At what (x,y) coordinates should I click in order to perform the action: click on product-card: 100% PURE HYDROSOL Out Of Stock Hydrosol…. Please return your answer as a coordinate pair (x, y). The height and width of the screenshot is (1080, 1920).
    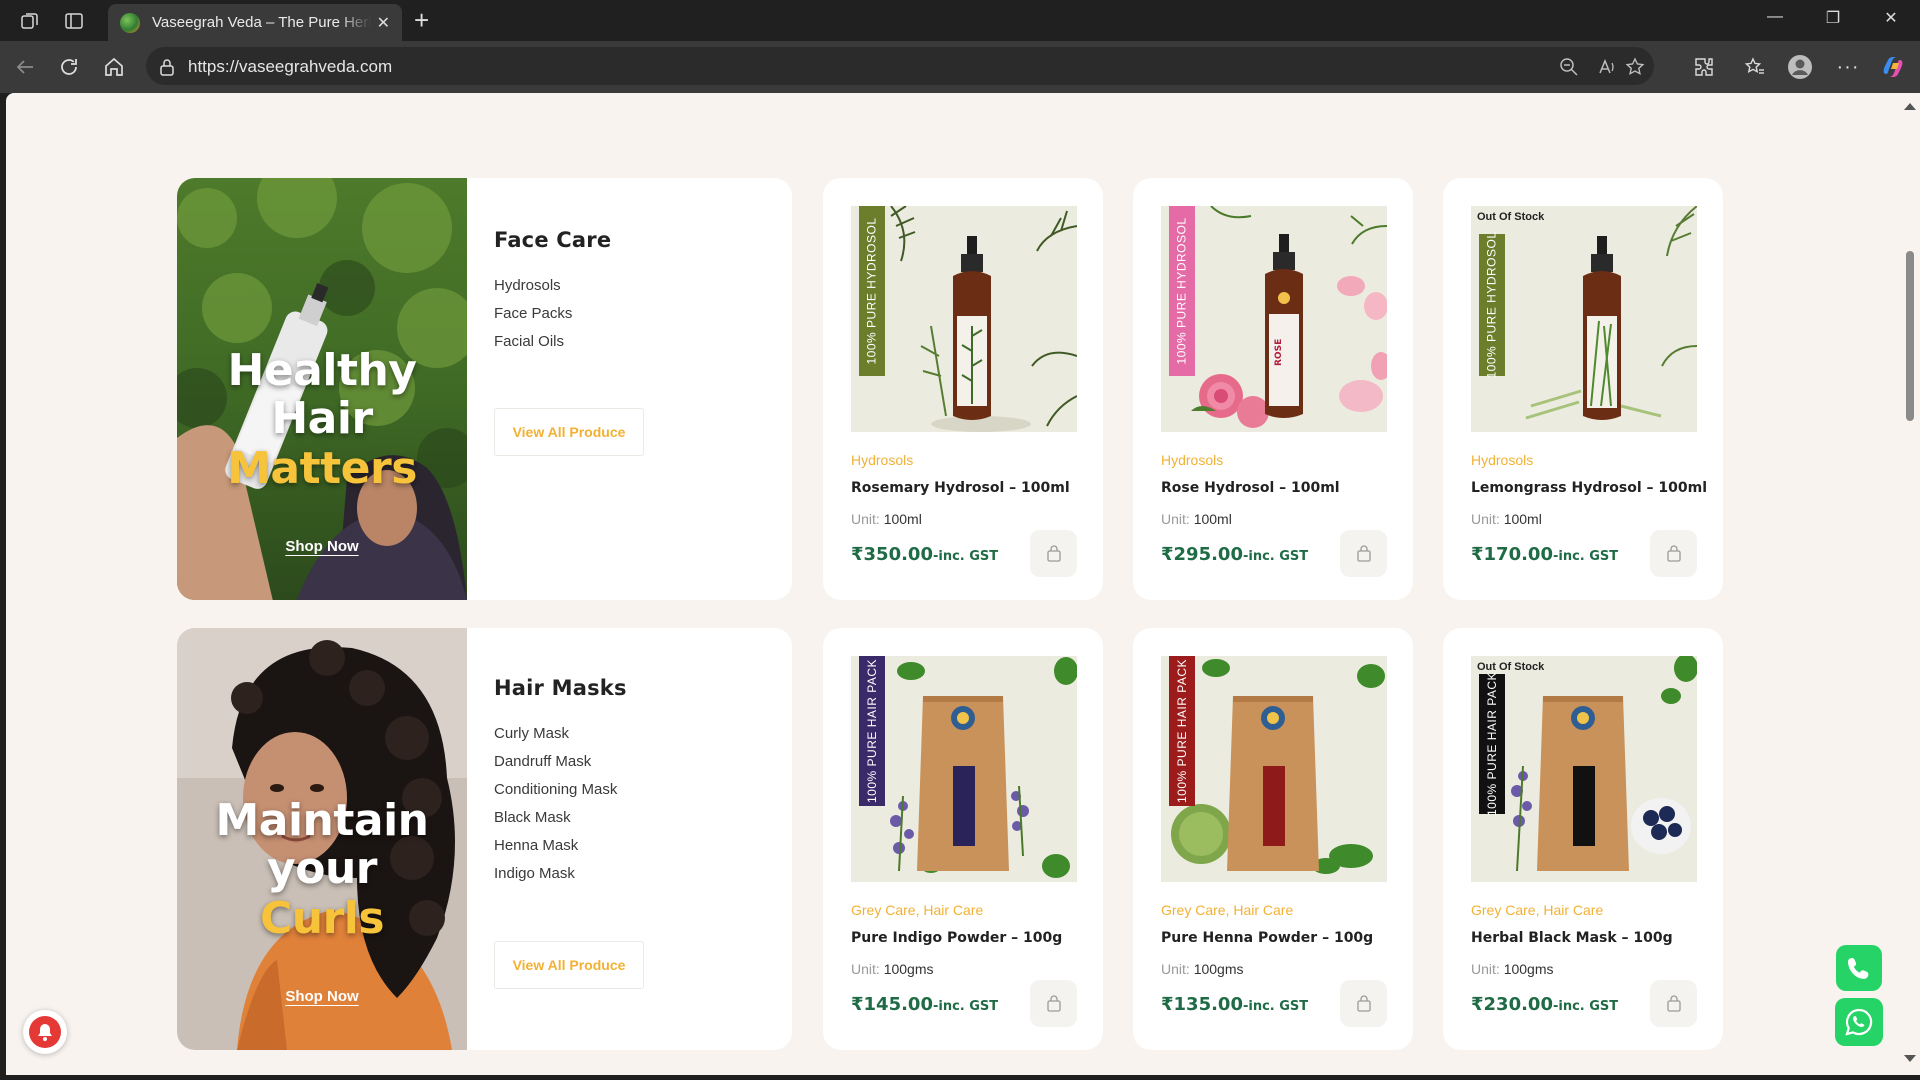
    Looking at the image, I should click on (1583, 389).